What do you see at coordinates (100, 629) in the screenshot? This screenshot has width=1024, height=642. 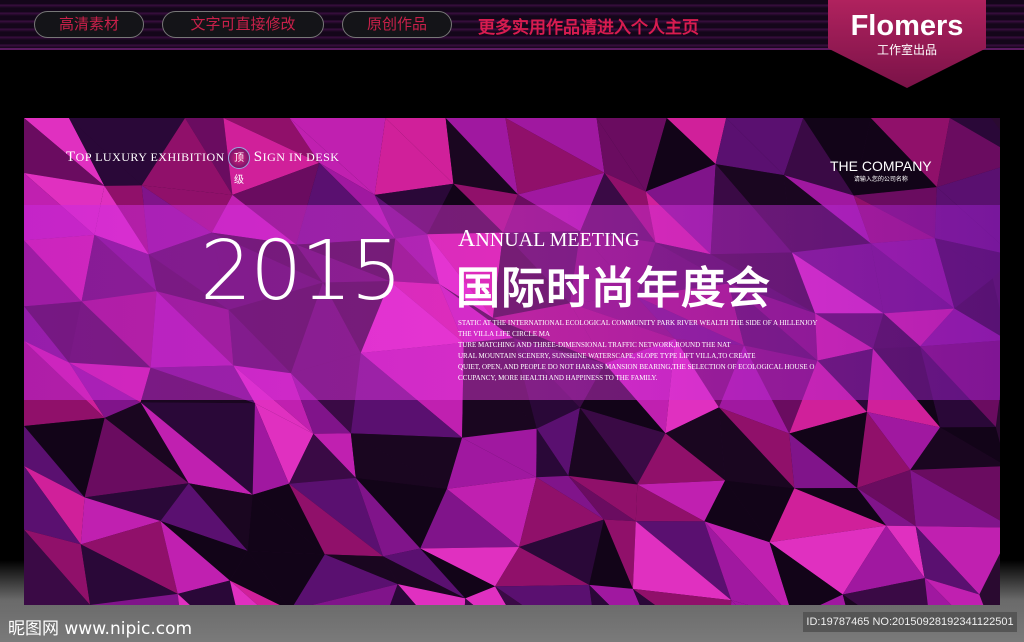 I see `watermark: 昵图网 www.nipic.com` at bounding box center [100, 629].